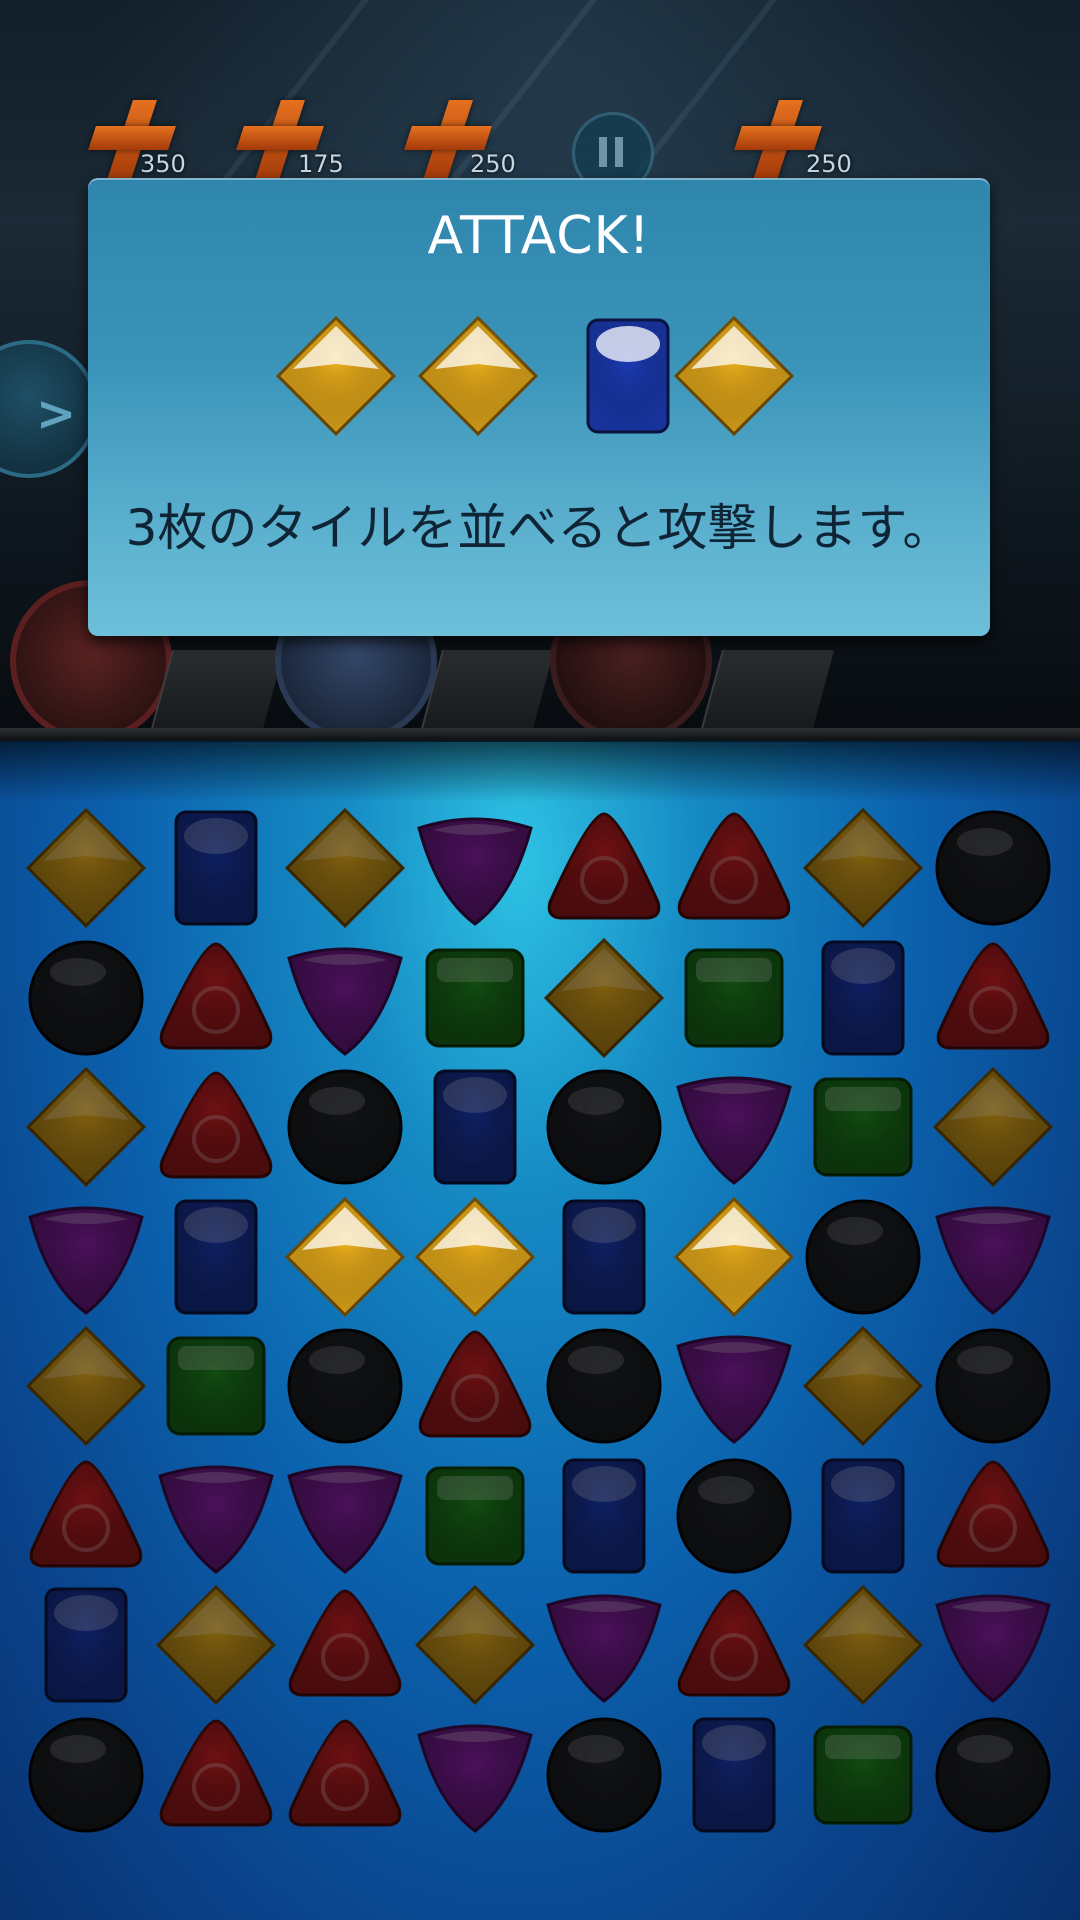  Describe the element at coordinates (539, 528) in the screenshot. I see `dialog-message: 3枚のタイルを並べると攻撃します。` at that location.